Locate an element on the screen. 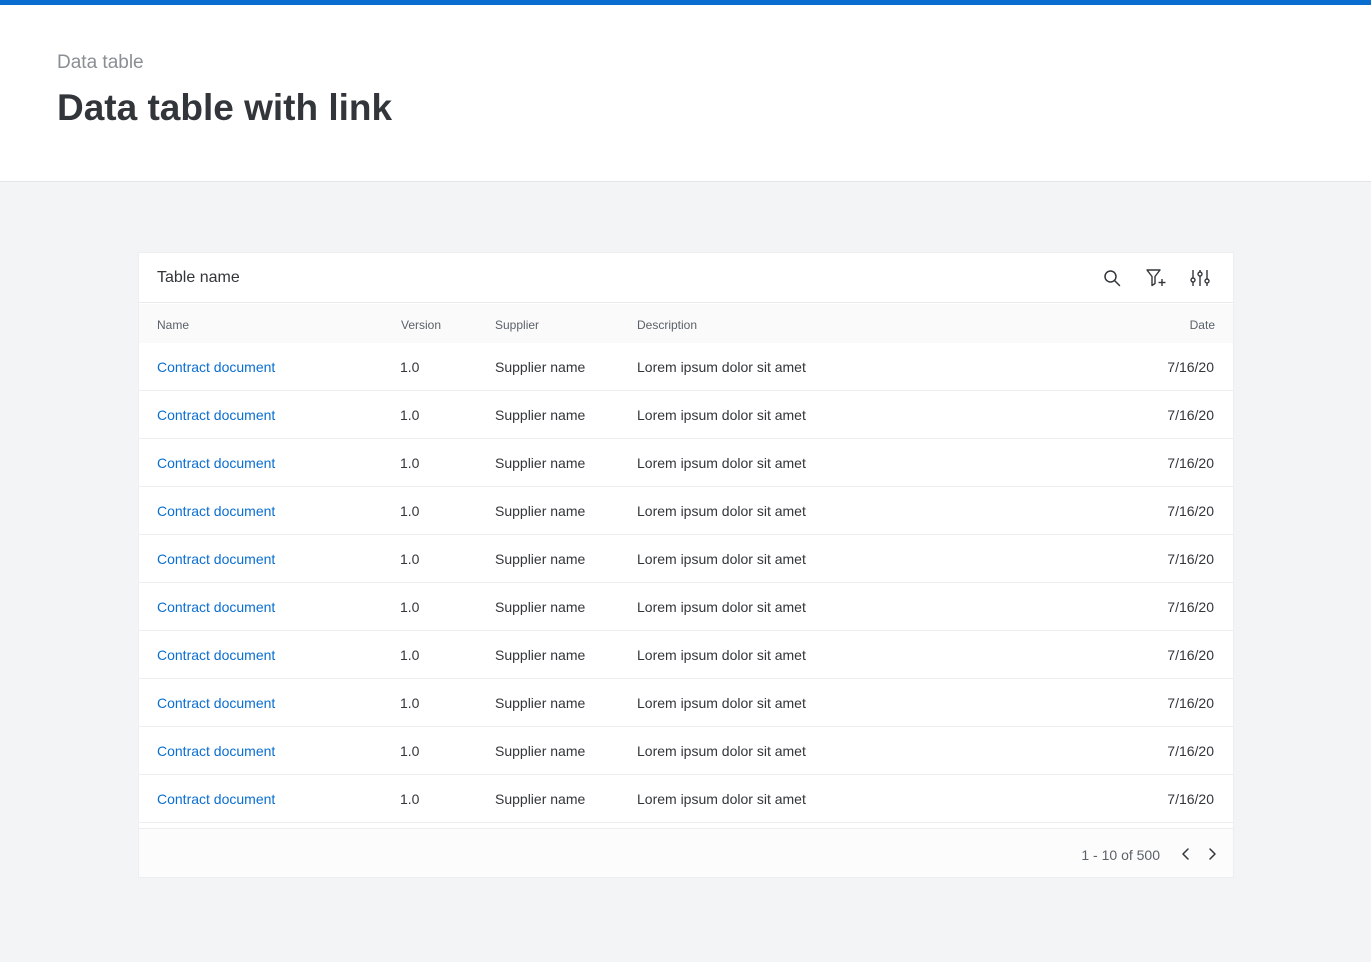  pagination-label: 1 - 10 of 500 is located at coordinates (1120, 855).